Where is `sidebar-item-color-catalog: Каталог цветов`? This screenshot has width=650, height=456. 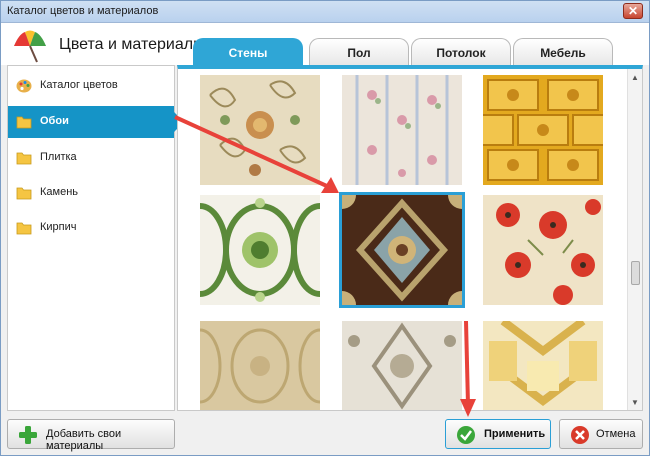 sidebar-item-color-catalog: Каталог цветов is located at coordinates (91, 86).